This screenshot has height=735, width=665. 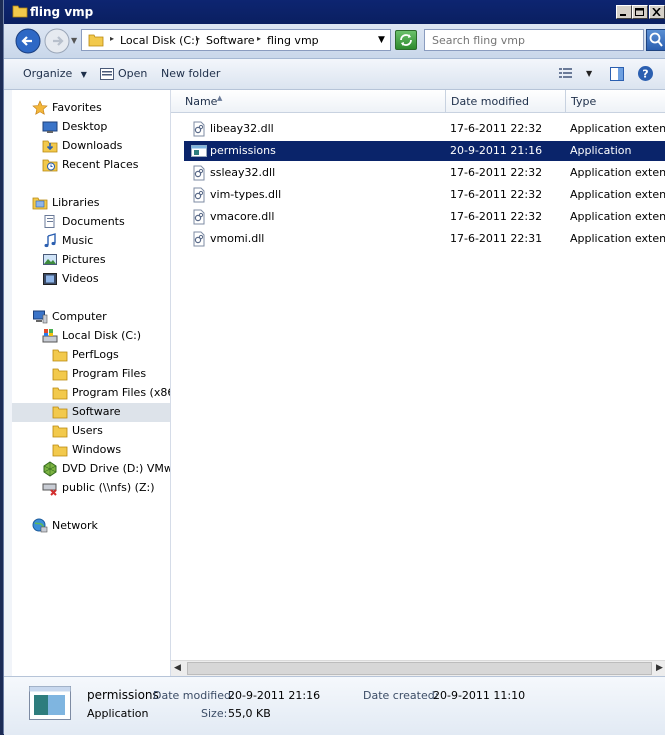 What do you see at coordinates (194, 695) in the screenshot?
I see `details-modified-label: Date modified:` at bounding box center [194, 695].